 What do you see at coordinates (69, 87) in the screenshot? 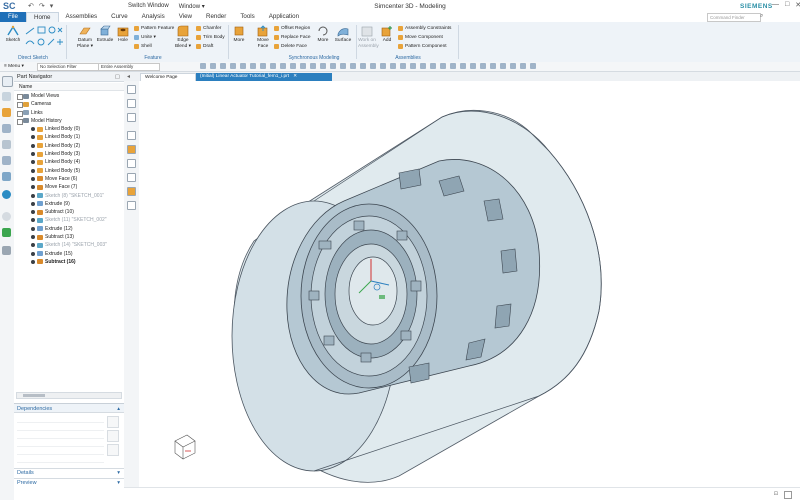
I see `name-column-header: Name` at bounding box center [69, 87].